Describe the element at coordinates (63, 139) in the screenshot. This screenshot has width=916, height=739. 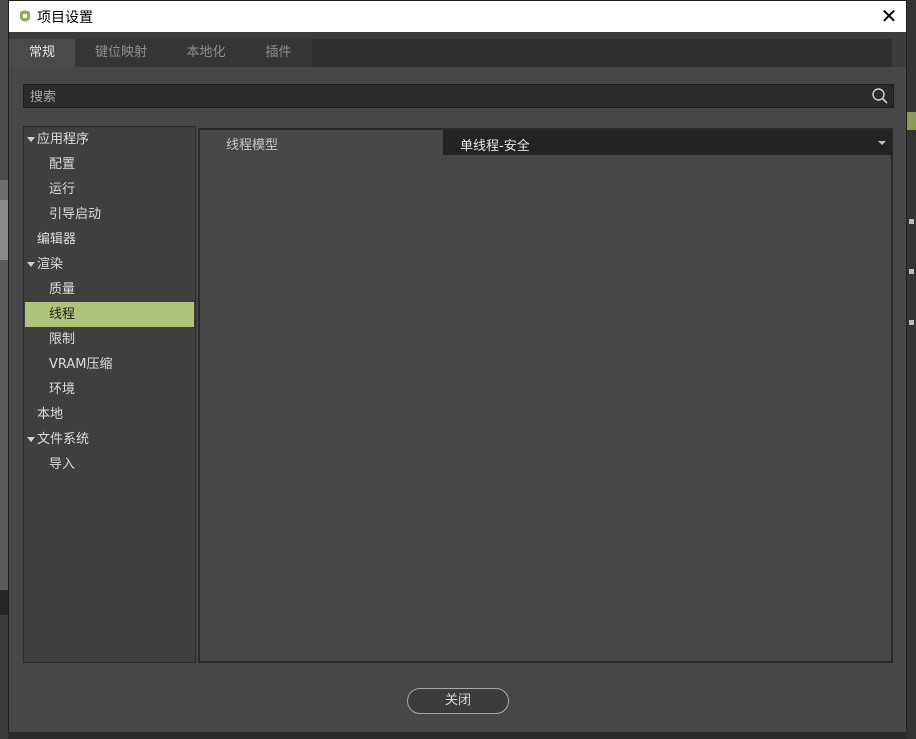
I see `tree-item-label: 应用程序` at that location.